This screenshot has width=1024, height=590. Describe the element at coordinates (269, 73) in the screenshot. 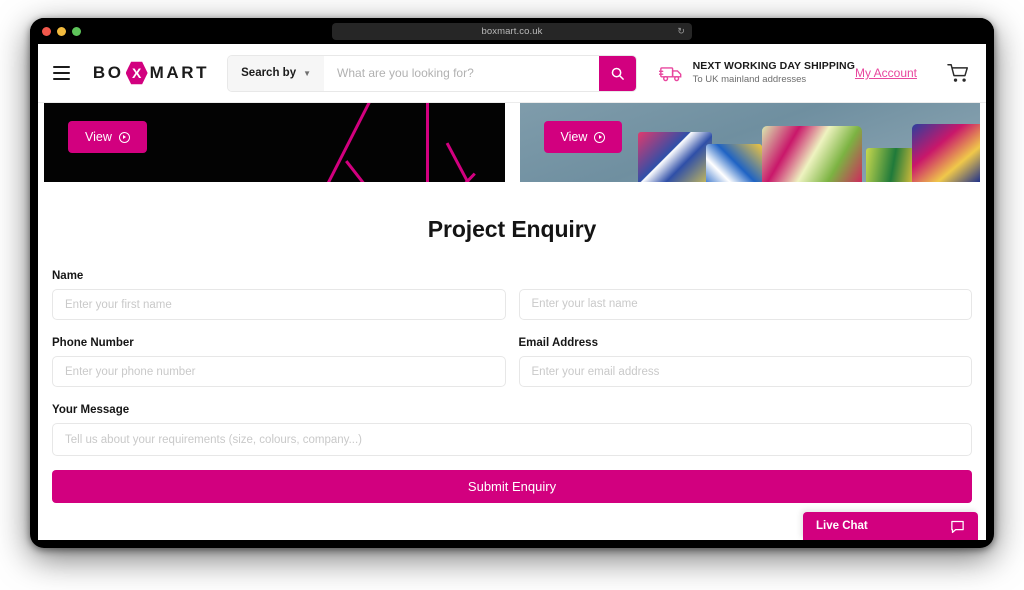

I see `search-by-label: Search by` at that location.